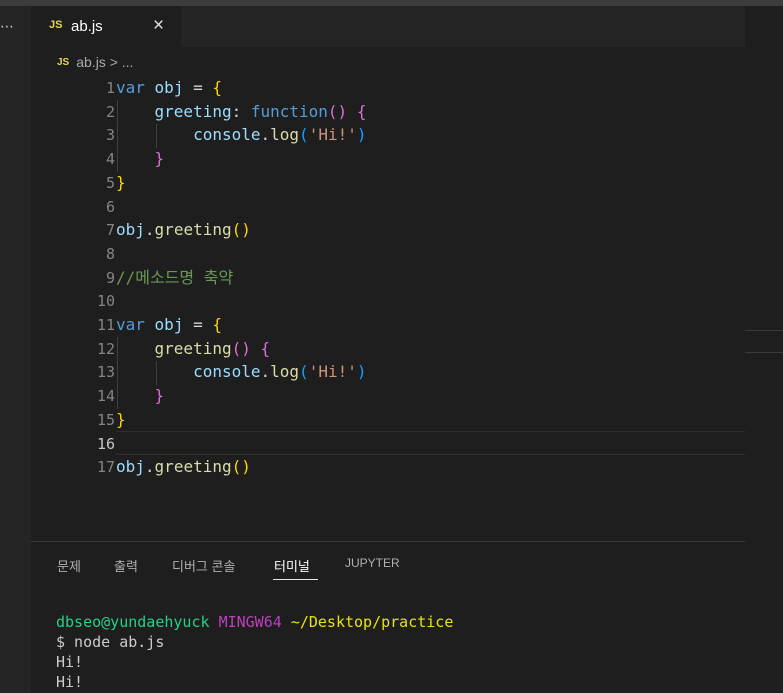  Describe the element at coordinates (105, 325) in the screenshot. I see `line-number: 11` at that location.